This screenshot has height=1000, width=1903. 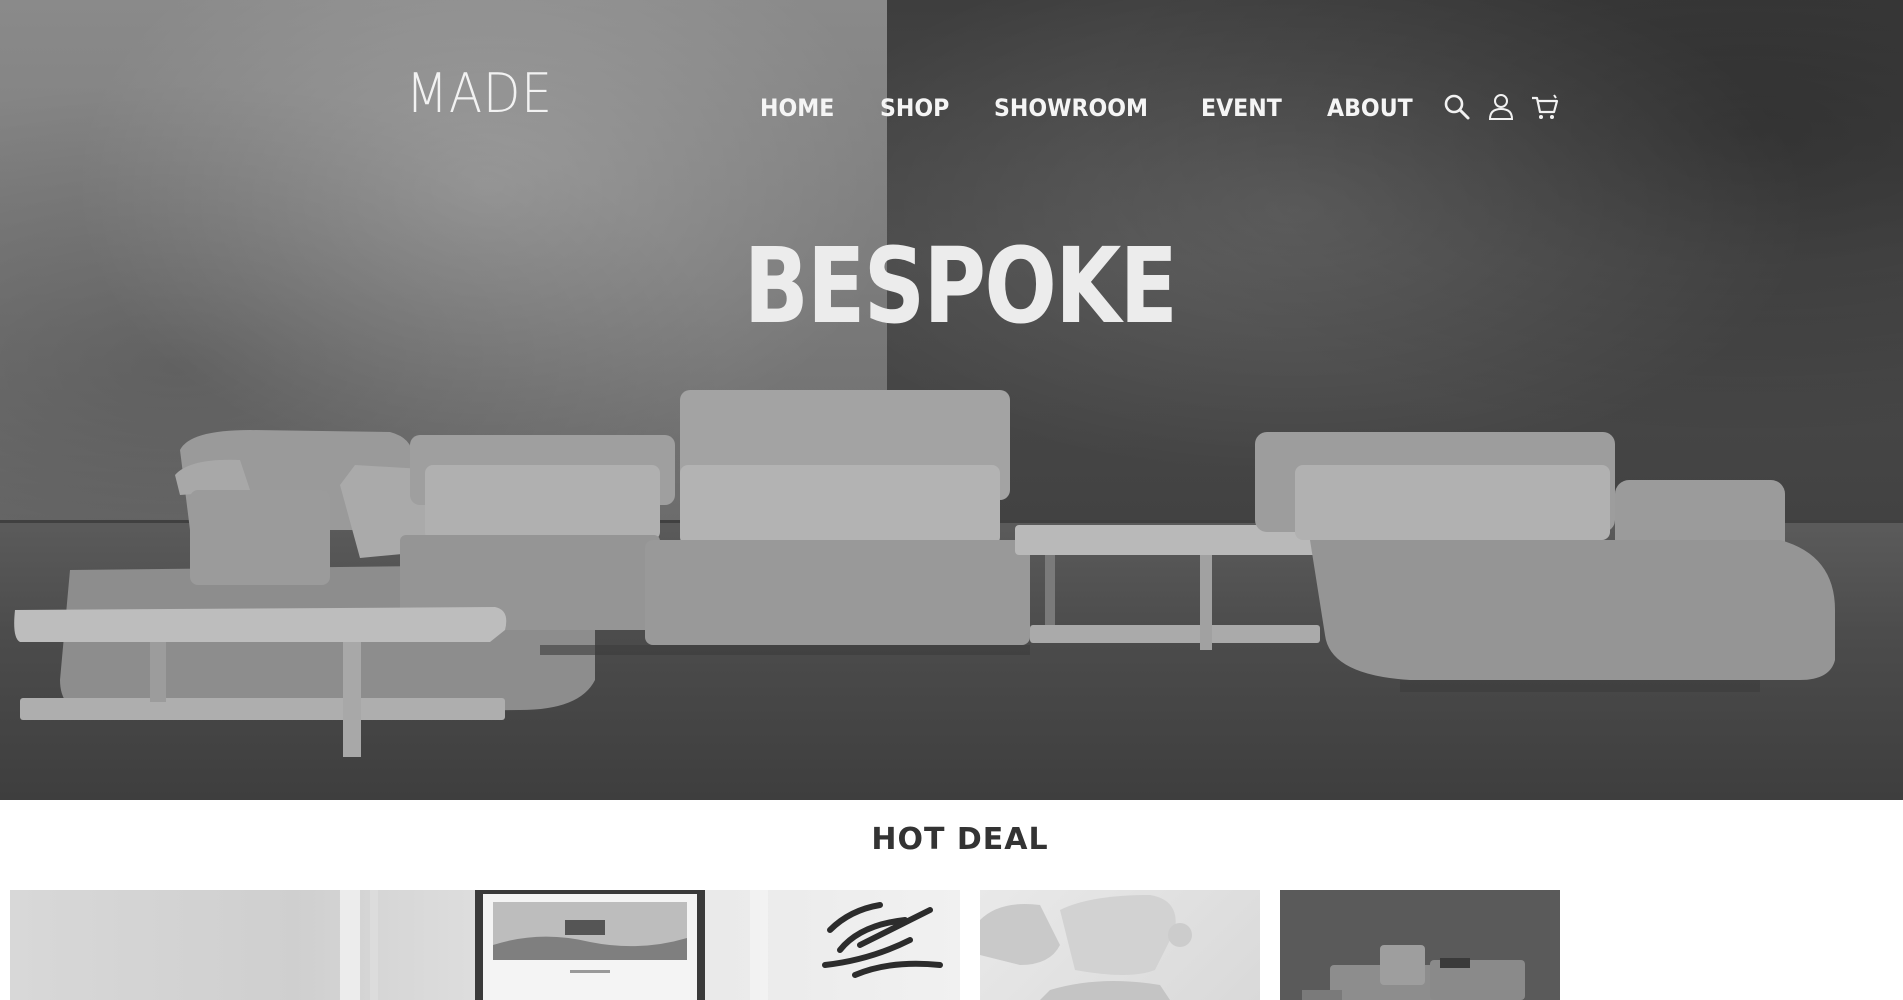 What do you see at coordinates (1457, 107) in the screenshot?
I see `search-icon` at bounding box center [1457, 107].